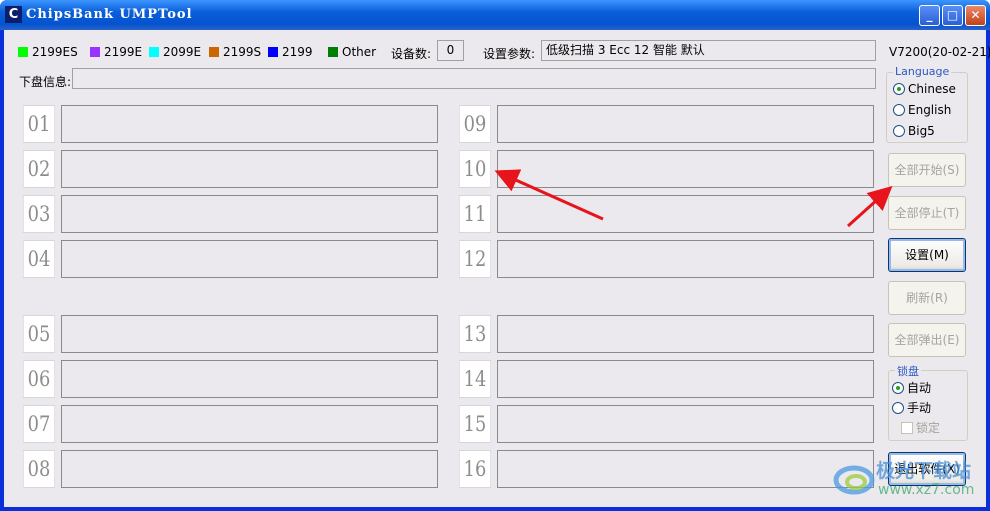  I want to click on settings-params-label: 设置参数:, so click(509, 54).